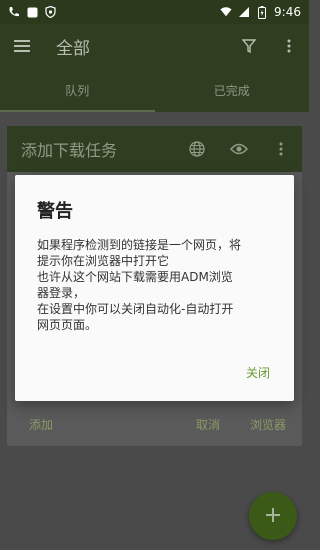  I want to click on plus-icon, so click(273, 516).